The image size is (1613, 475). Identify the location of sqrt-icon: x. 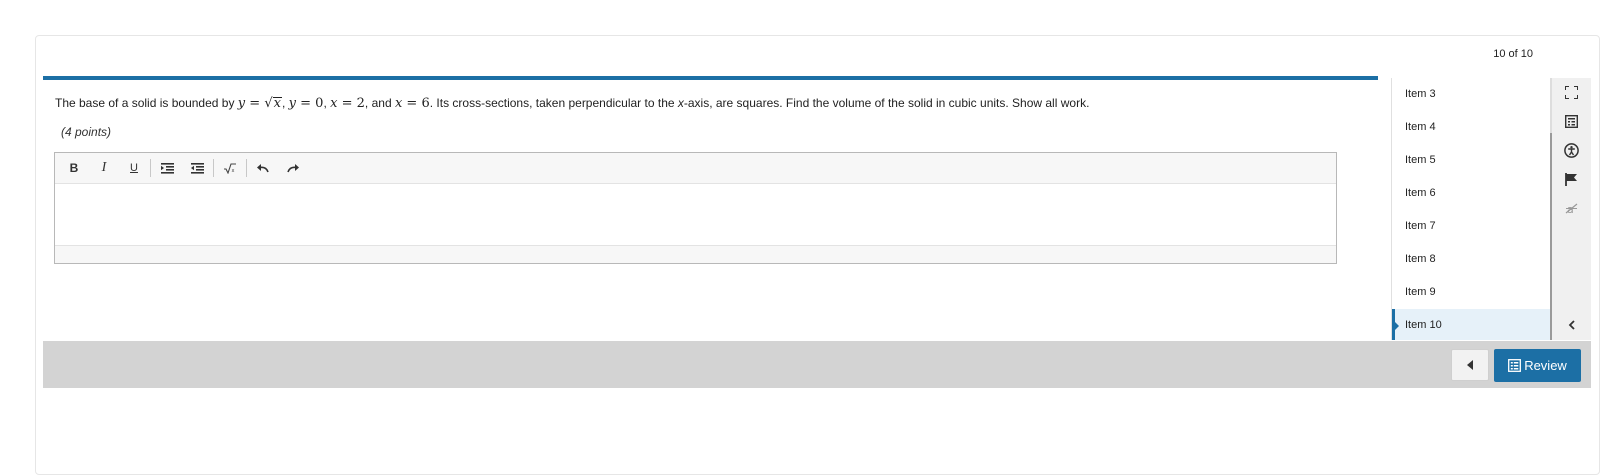
(230, 168).